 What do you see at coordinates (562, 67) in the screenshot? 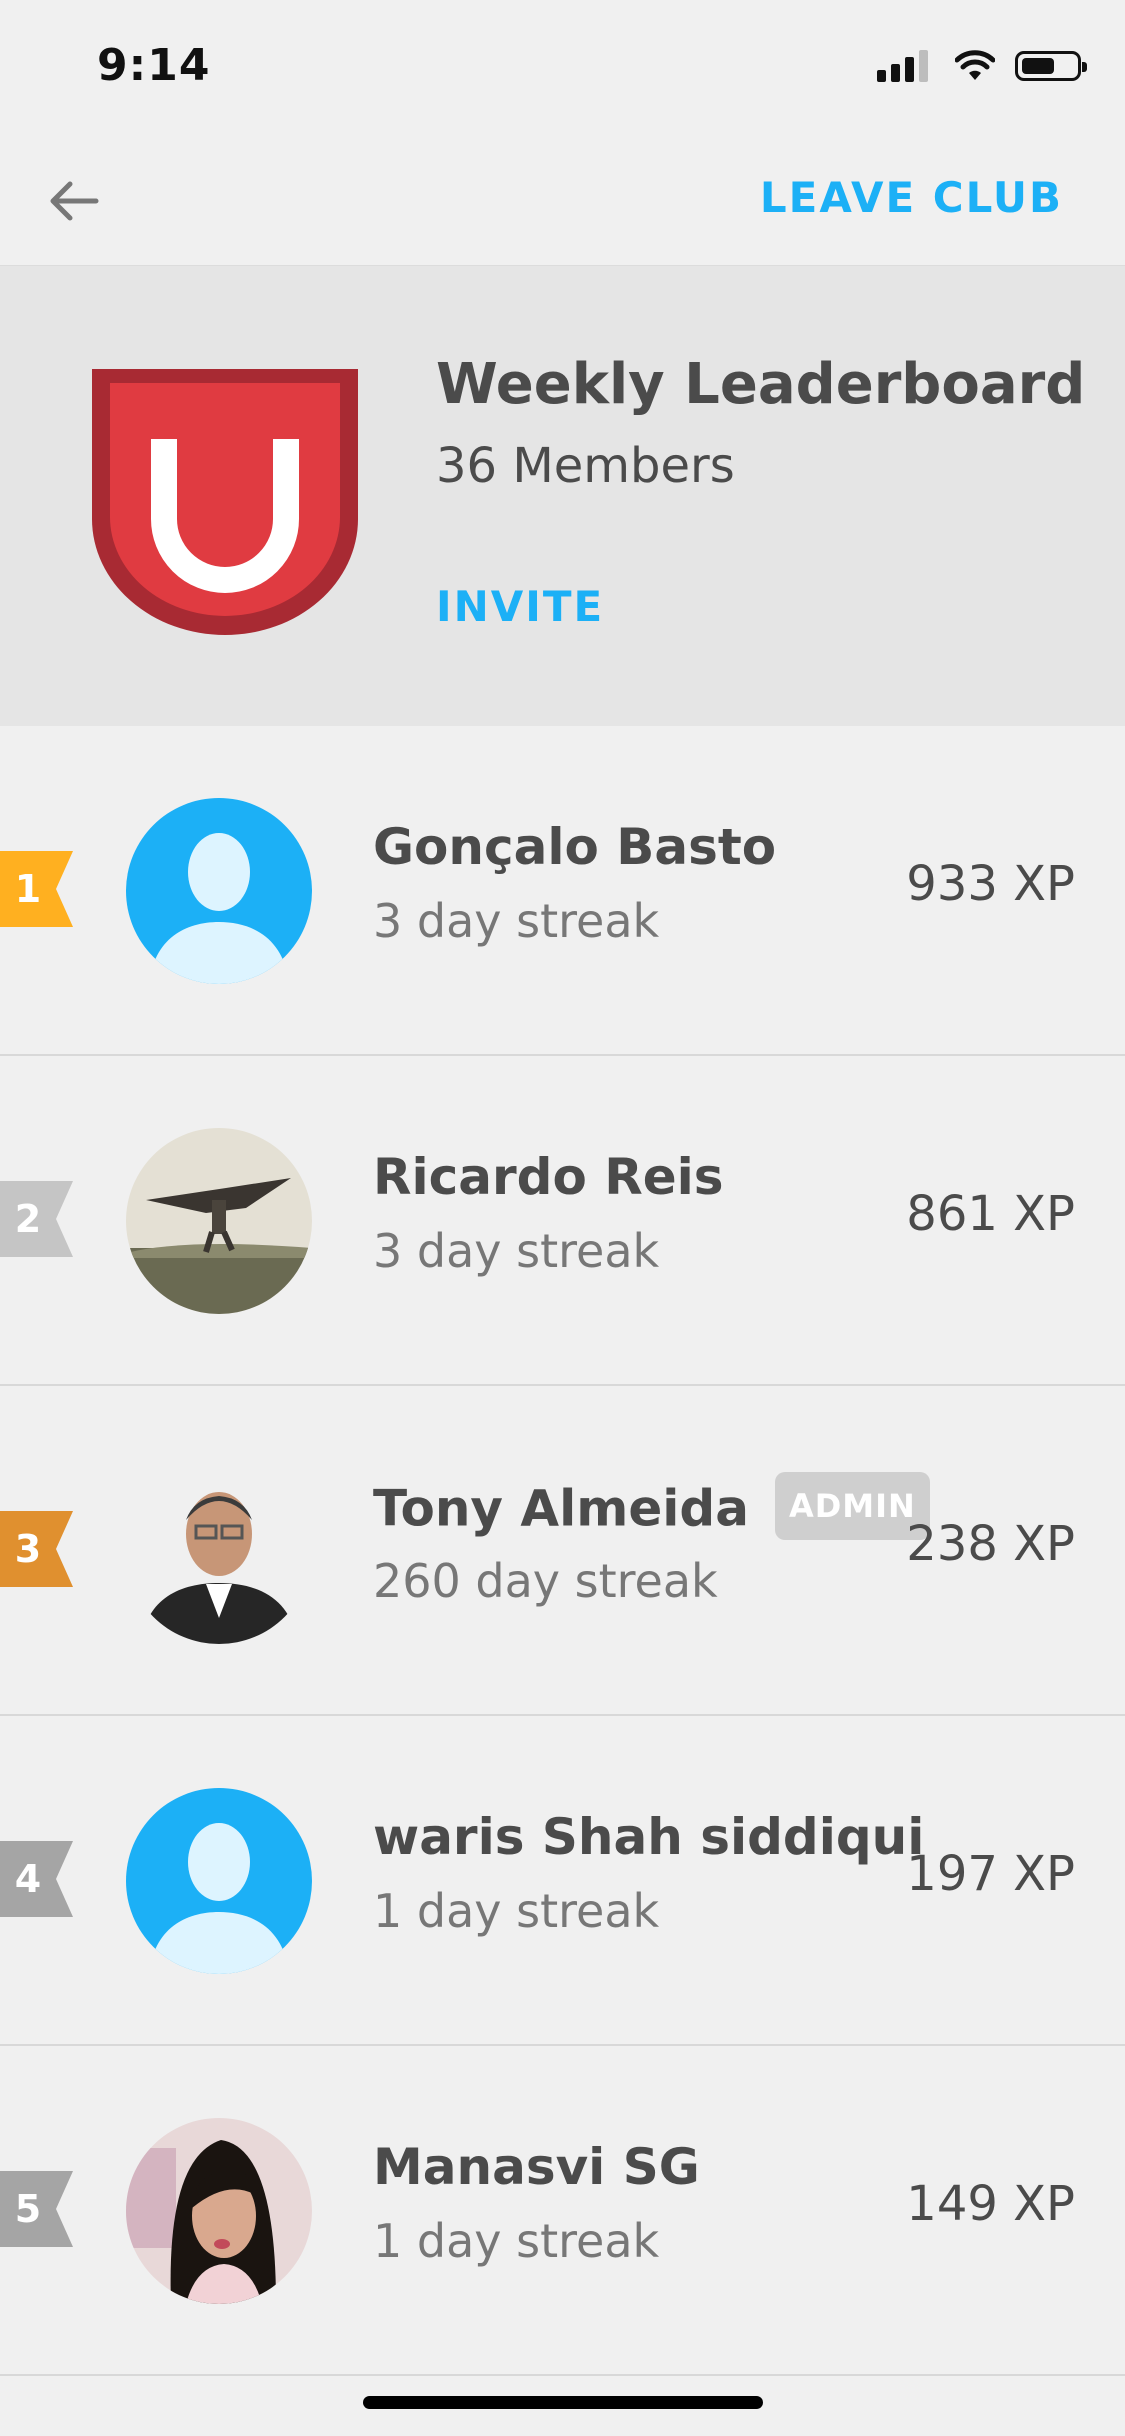
I see `status-bar: 9:14` at bounding box center [562, 67].